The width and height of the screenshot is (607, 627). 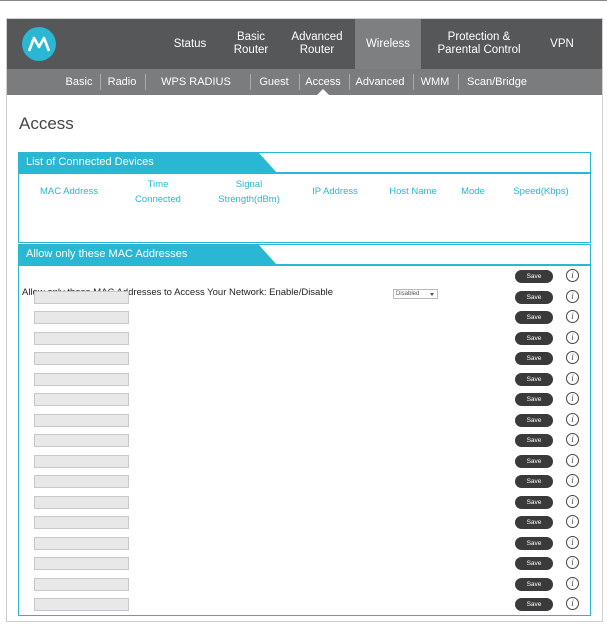 I want to click on column-speed: Speed(Kbps), so click(x=541, y=191).